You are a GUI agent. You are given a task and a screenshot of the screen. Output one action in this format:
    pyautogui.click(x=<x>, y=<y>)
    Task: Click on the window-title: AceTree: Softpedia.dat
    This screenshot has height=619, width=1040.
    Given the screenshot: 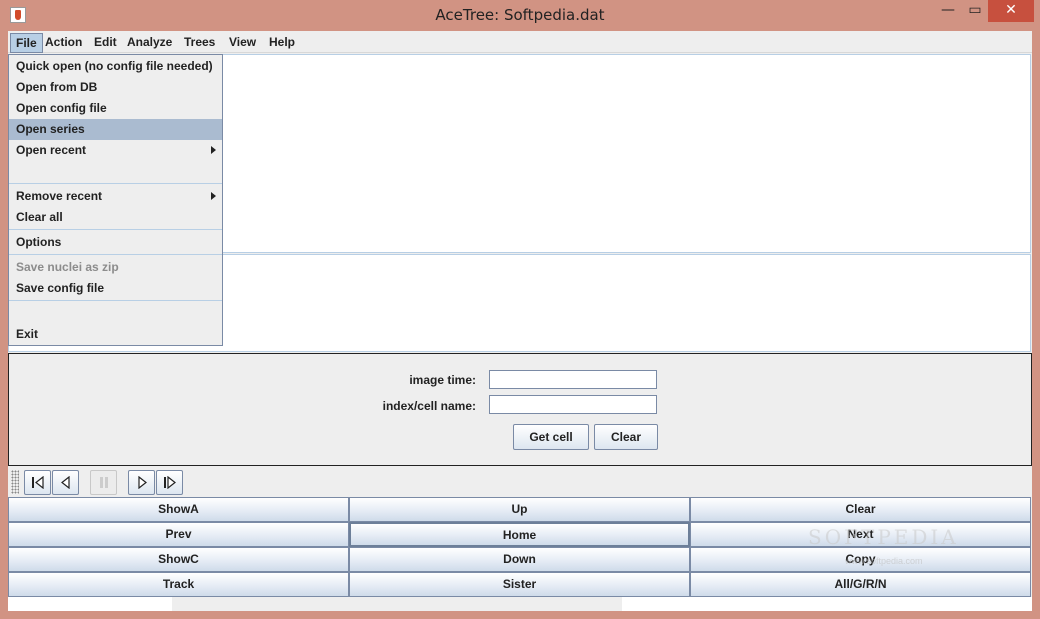 What is the action you would take?
    pyautogui.click(x=520, y=15)
    